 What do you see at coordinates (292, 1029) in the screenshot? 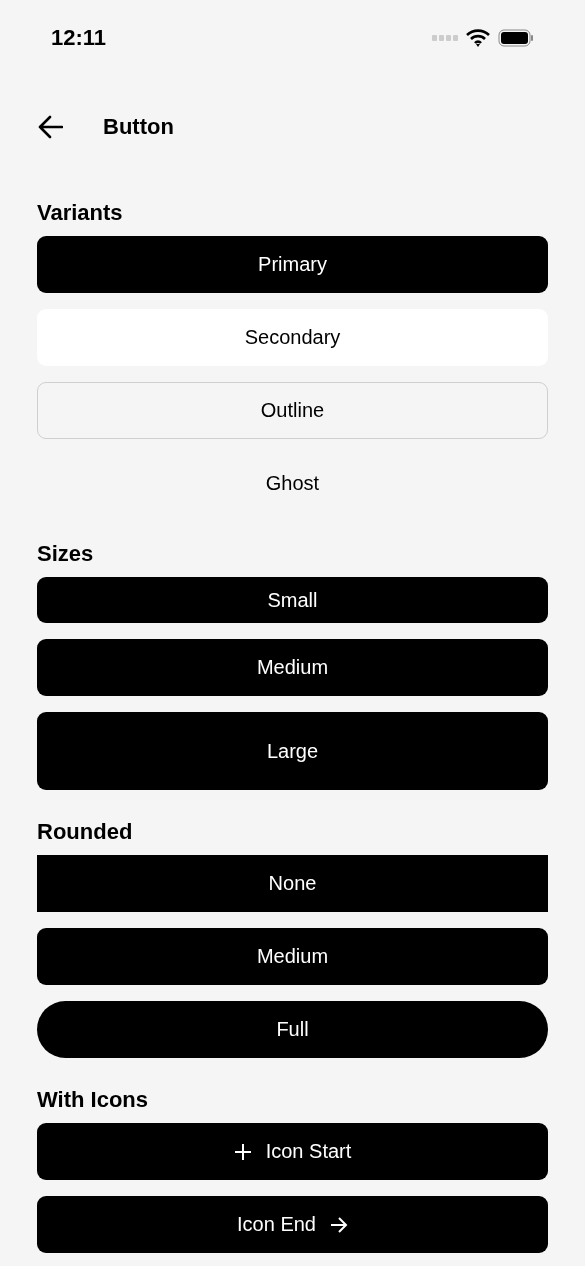
I see `demo-button: Full` at bounding box center [292, 1029].